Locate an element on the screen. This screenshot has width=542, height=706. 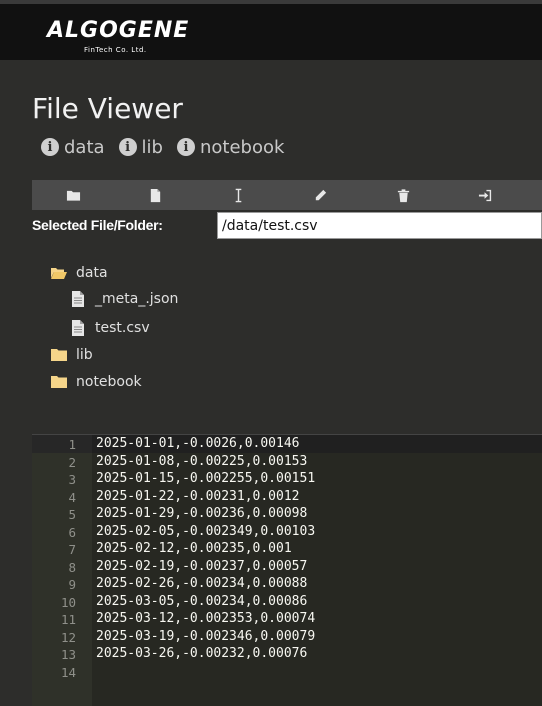
page-title: File Viewer is located at coordinates (107, 108).